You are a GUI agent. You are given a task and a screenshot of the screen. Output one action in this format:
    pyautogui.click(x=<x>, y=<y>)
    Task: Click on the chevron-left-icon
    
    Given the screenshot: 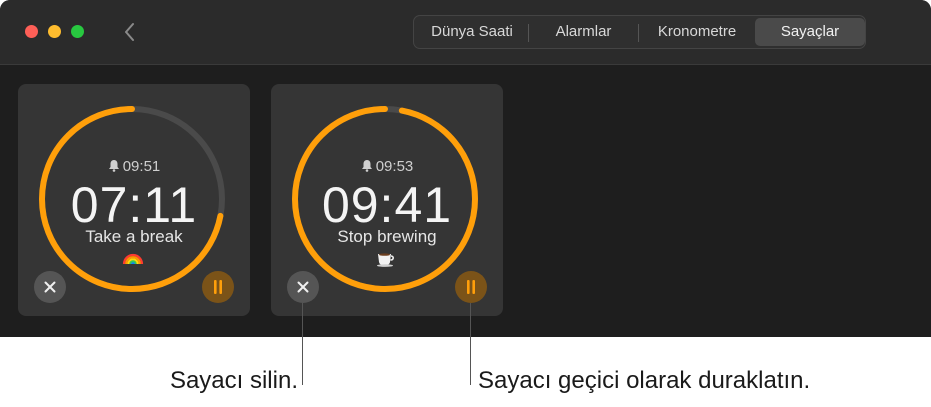 What is the action you would take?
    pyautogui.click(x=129, y=32)
    